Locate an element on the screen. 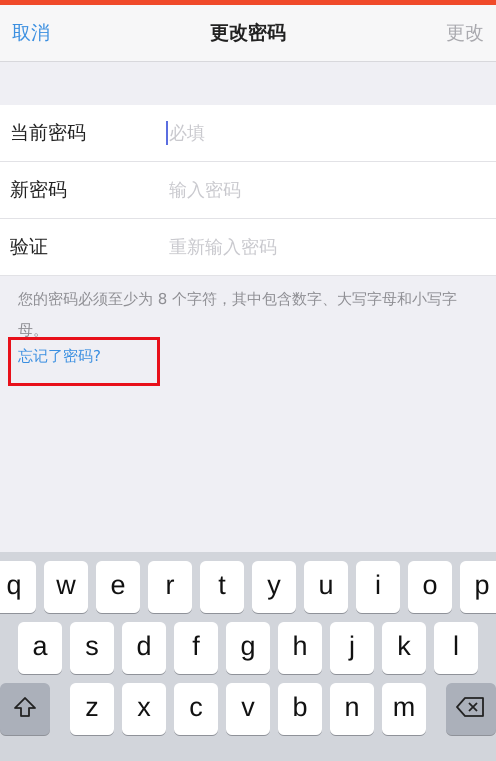 The height and width of the screenshot is (761, 496). key: h is located at coordinates (300, 648).